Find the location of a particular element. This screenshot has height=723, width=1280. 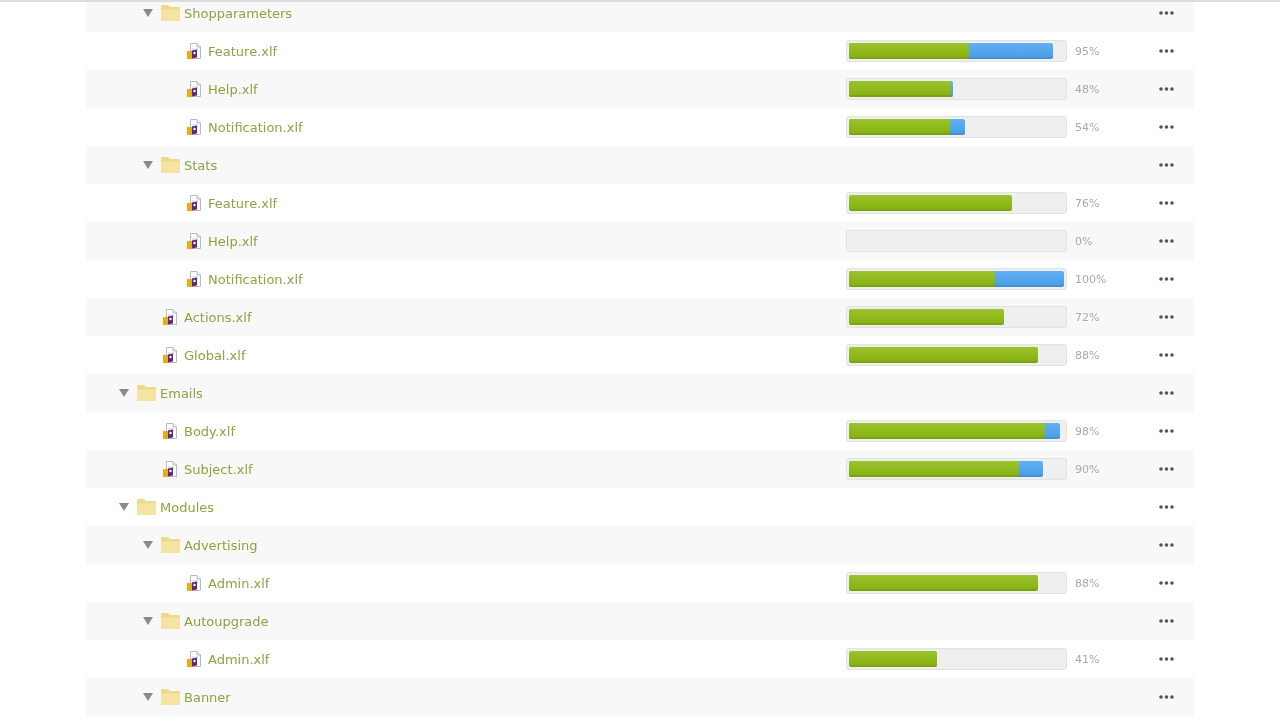

file-link: Actions.xlf is located at coordinates (218, 317).